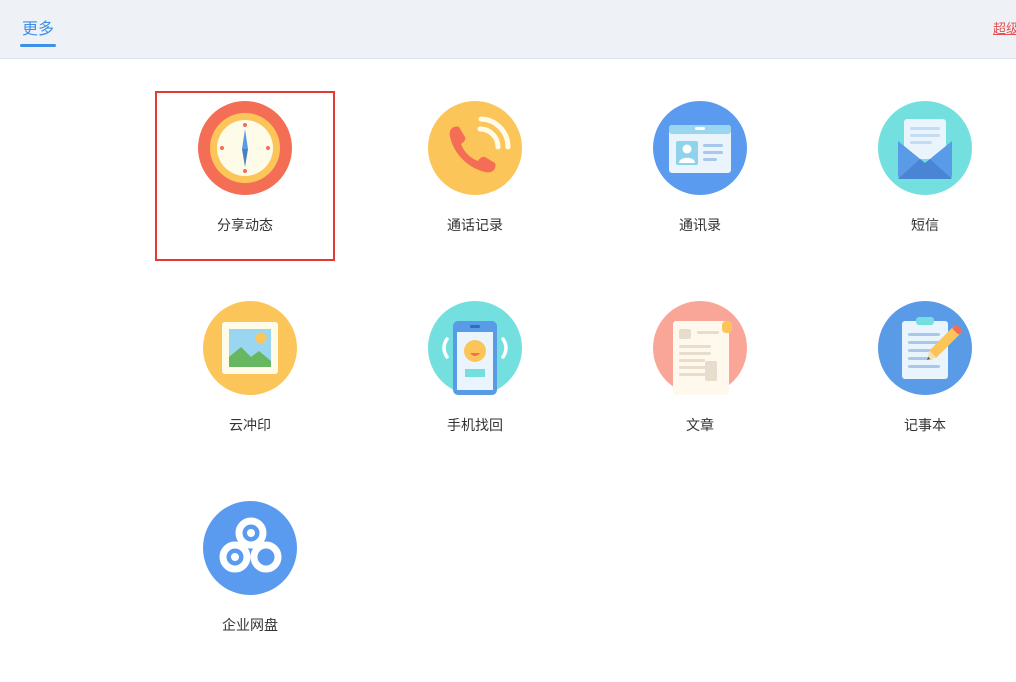 This screenshot has height=682, width=1016. What do you see at coordinates (700, 226) in the screenshot?
I see `app-label: 通讯录` at bounding box center [700, 226].